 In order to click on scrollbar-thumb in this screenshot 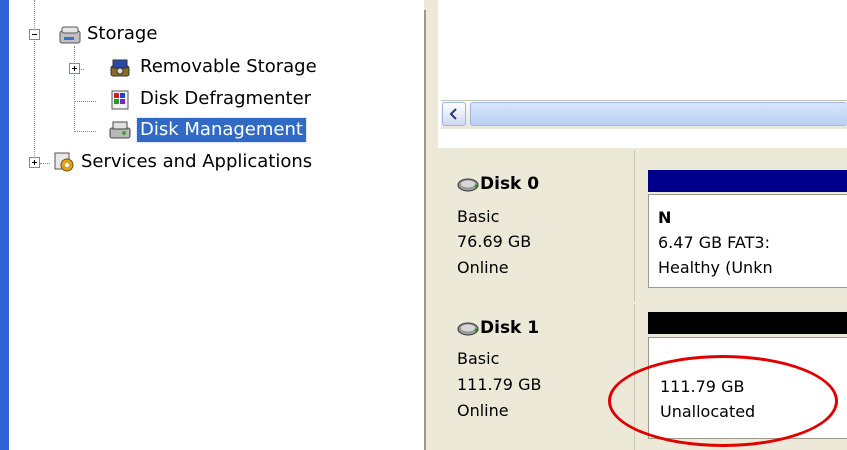, I will do `click(658, 114)`.